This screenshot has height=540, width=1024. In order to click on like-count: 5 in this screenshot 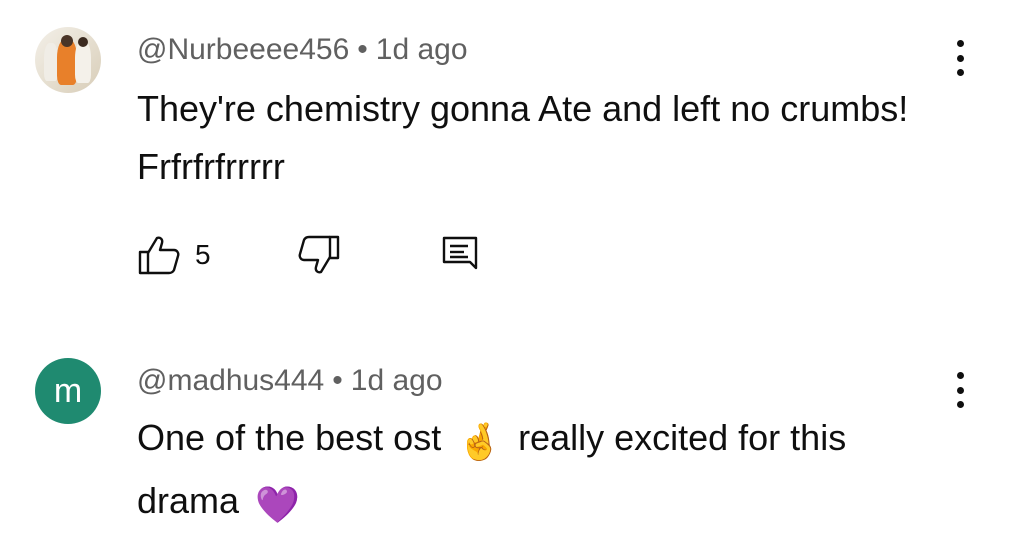, I will do `click(203, 254)`.